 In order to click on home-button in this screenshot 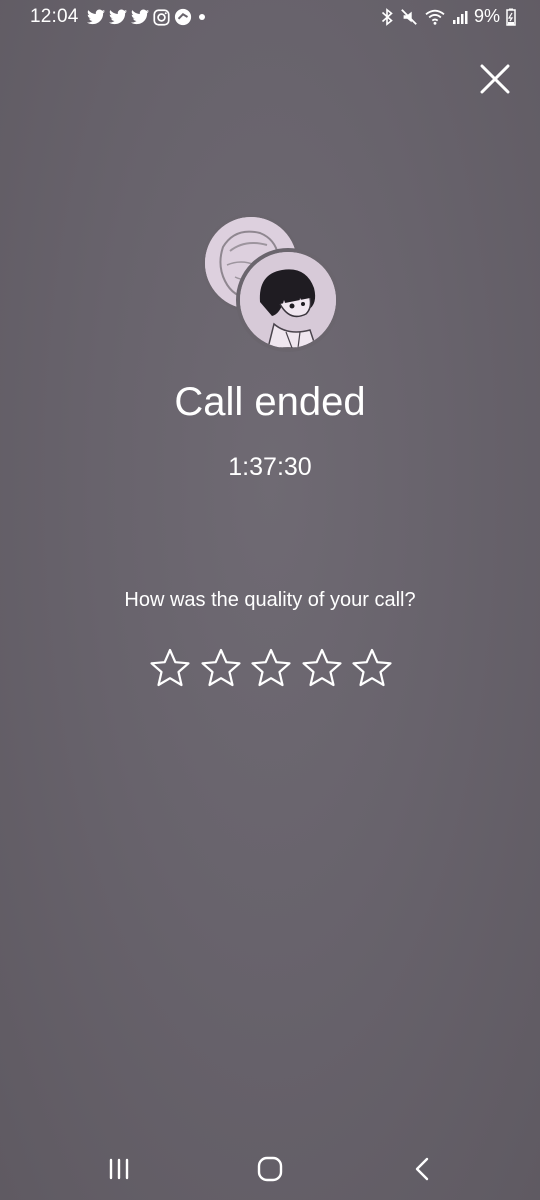, I will do `click(270, 1169)`.